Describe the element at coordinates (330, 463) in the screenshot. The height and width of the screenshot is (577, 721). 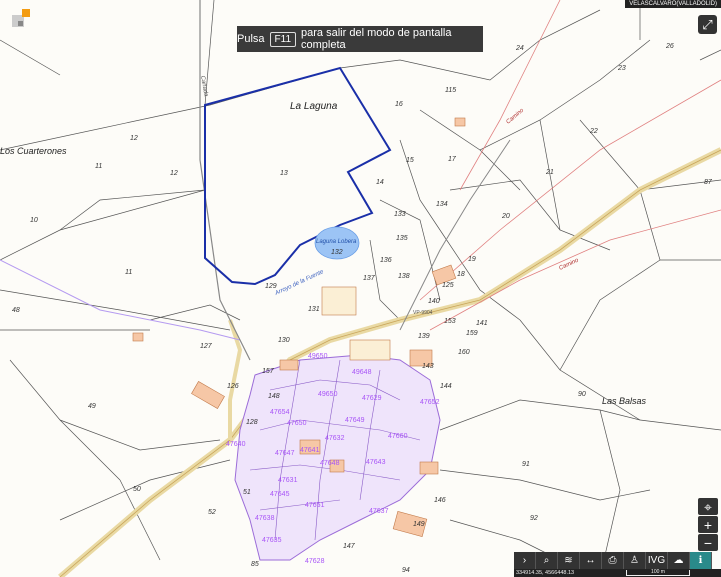
I see `urban-ref: 47648` at that location.